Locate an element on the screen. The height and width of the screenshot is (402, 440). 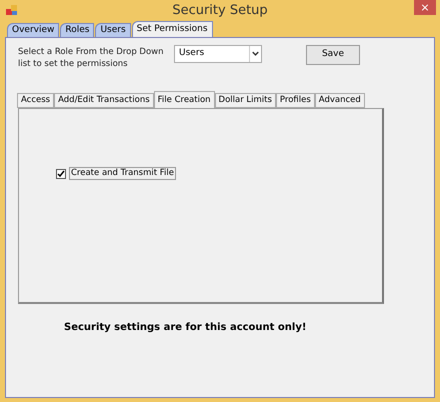
tab: Profiles is located at coordinates (295, 100).